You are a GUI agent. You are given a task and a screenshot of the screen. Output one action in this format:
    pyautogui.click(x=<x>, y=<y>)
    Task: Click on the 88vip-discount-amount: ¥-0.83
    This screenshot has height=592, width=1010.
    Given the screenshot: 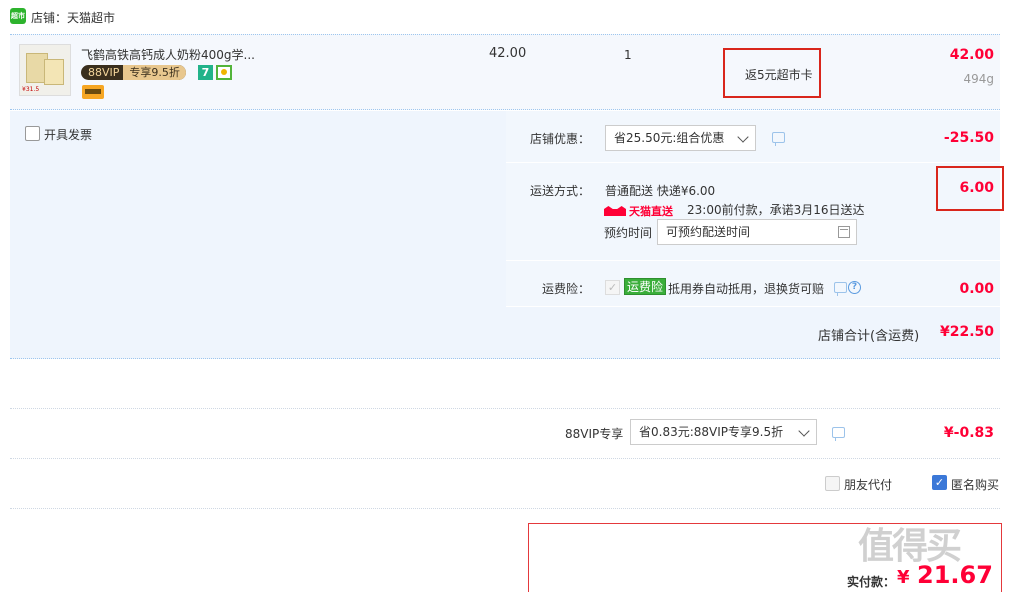 What is the action you would take?
    pyautogui.click(x=968, y=433)
    